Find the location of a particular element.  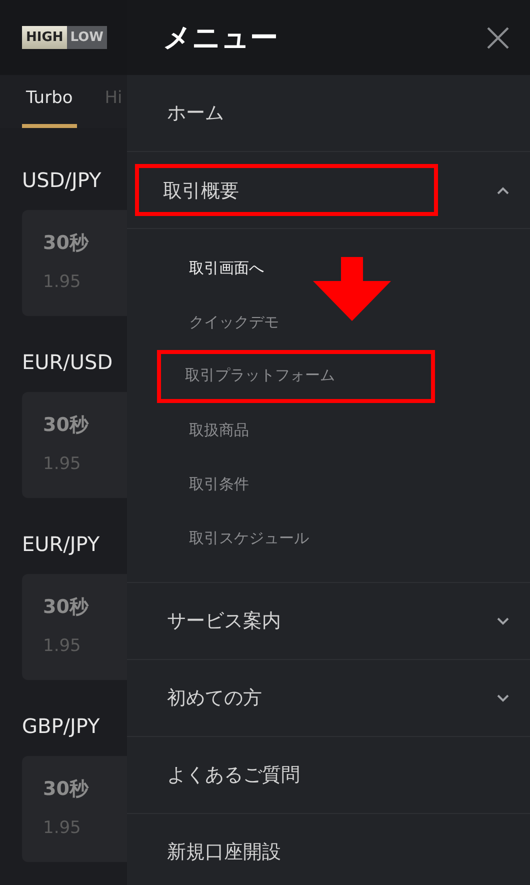

pair-name: GBP/JPY is located at coordinates (61, 727).